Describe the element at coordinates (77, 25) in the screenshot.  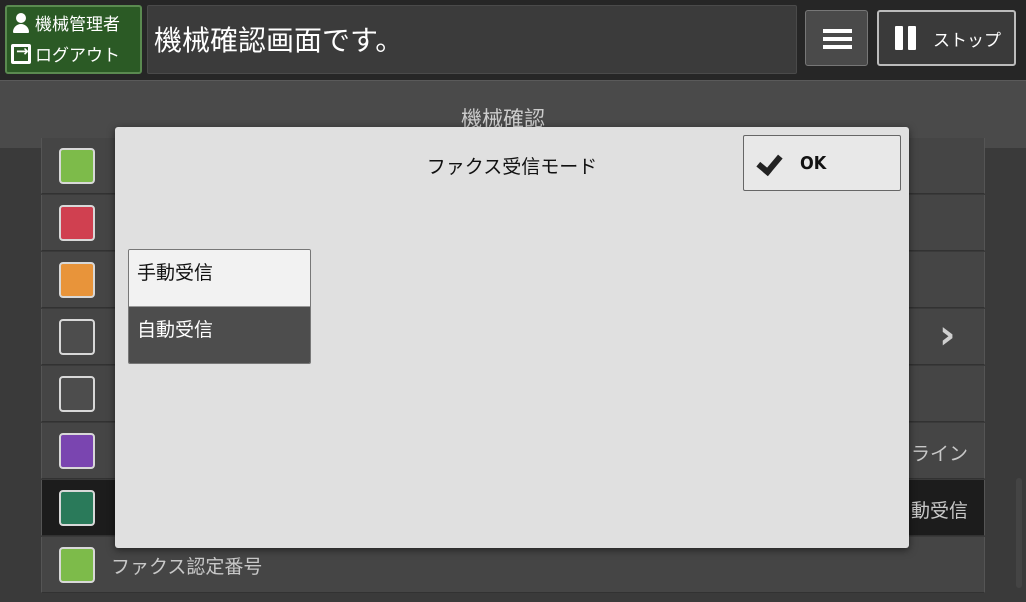
I see `user-name: 機械管理者` at that location.